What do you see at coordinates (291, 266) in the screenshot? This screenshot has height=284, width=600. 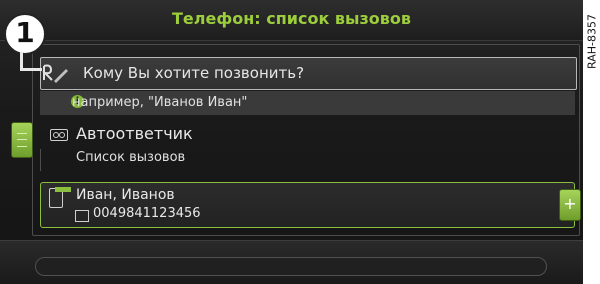 I see `bottom-slider` at bounding box center [291, 266].